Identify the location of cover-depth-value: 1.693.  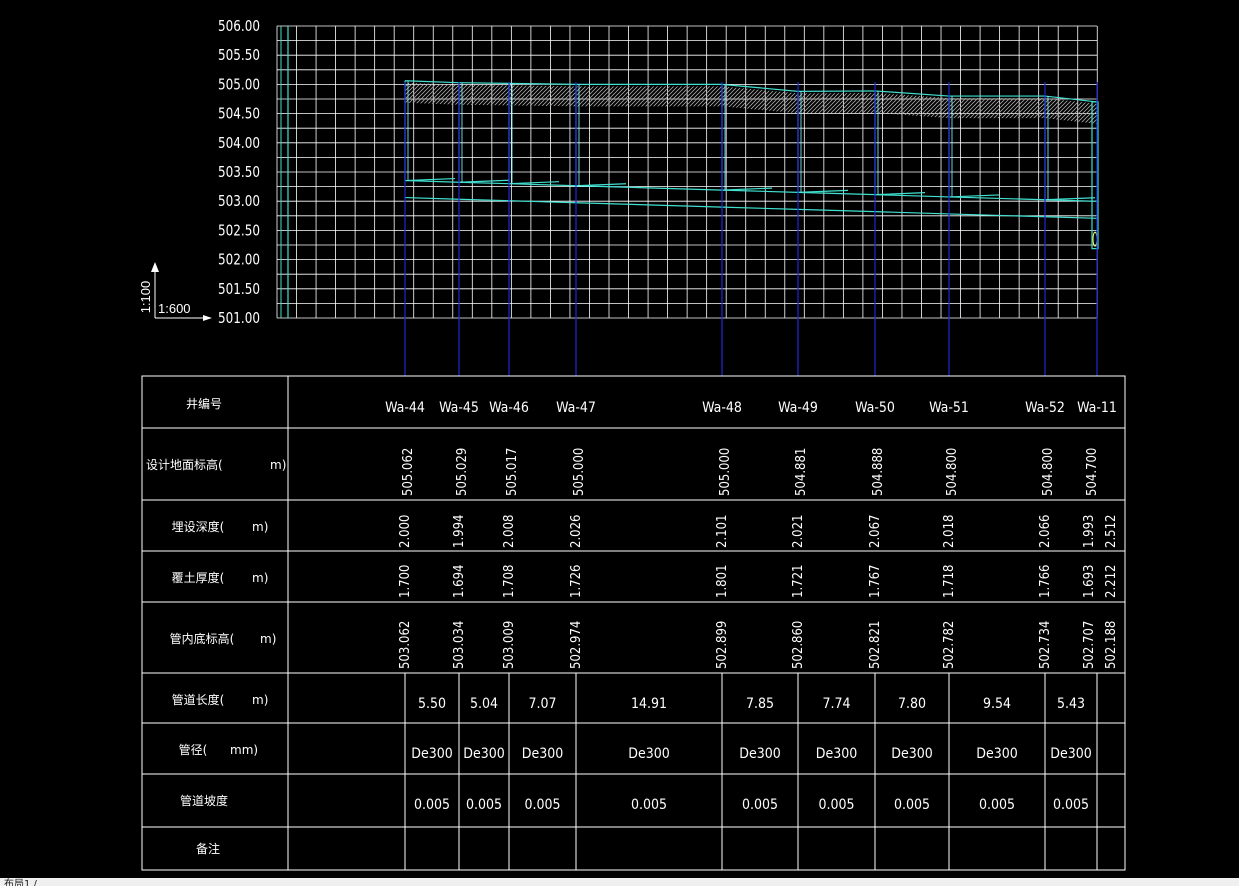
(1089, 581).